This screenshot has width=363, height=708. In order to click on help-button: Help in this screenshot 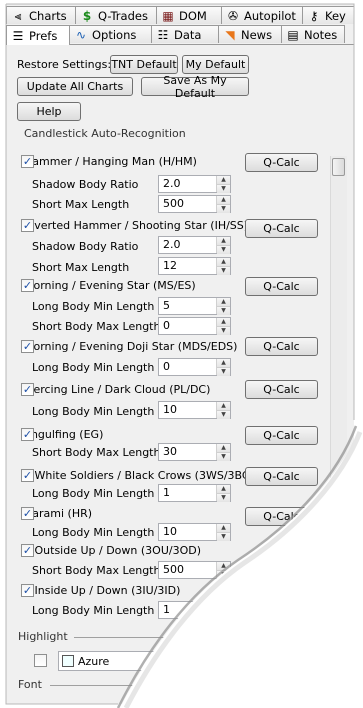, I will do `click(49, 111)`.